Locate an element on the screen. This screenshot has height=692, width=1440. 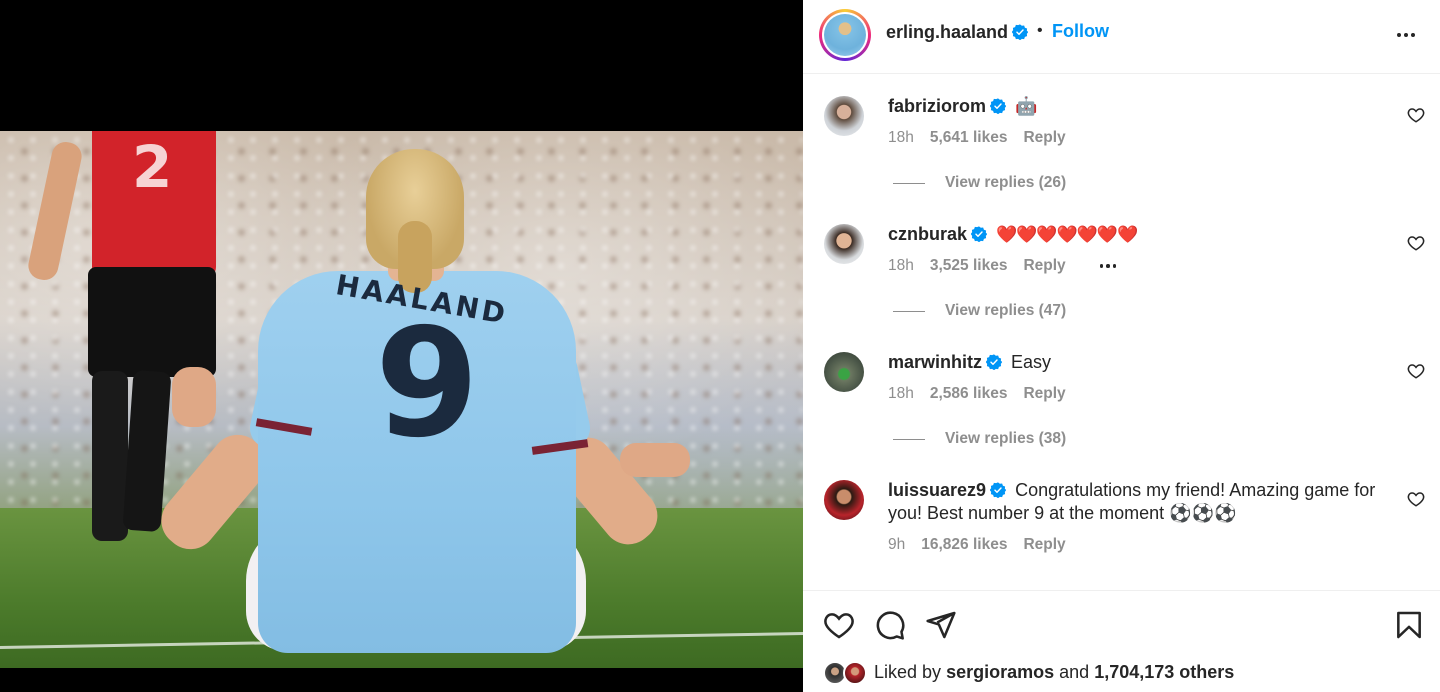
comment-meta: 18h 3,525 likes Reply is located at coordinates (1002, 266).